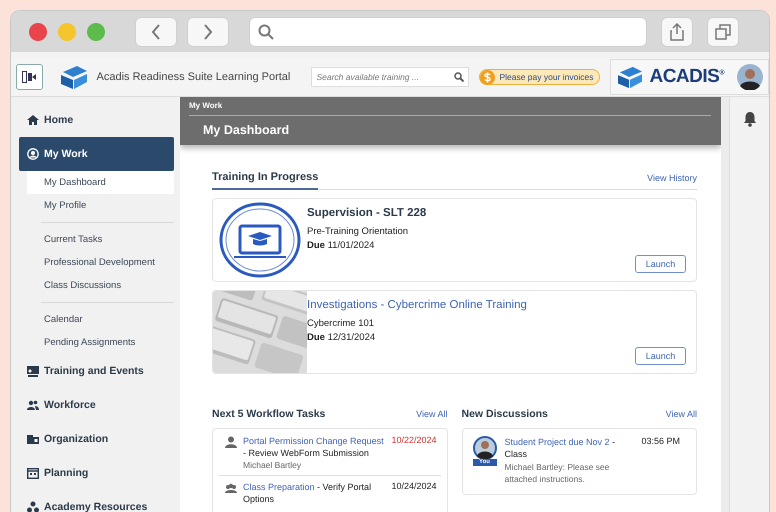 The height and width of the screenshot is (512, 776). Describe the element at coordinates (33, 473) in the screenshot. I see `calendar-icon` at that location.